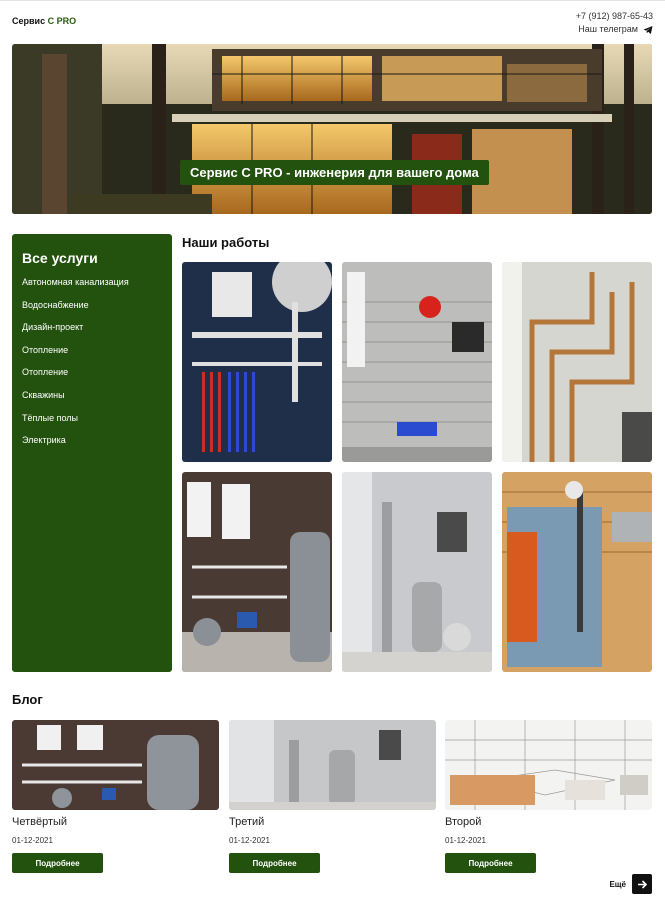  Describe the element at coordinates (92, 287) in the screenshot. I see `sidebar-item-sewerage: Автономная канализация` at that location.